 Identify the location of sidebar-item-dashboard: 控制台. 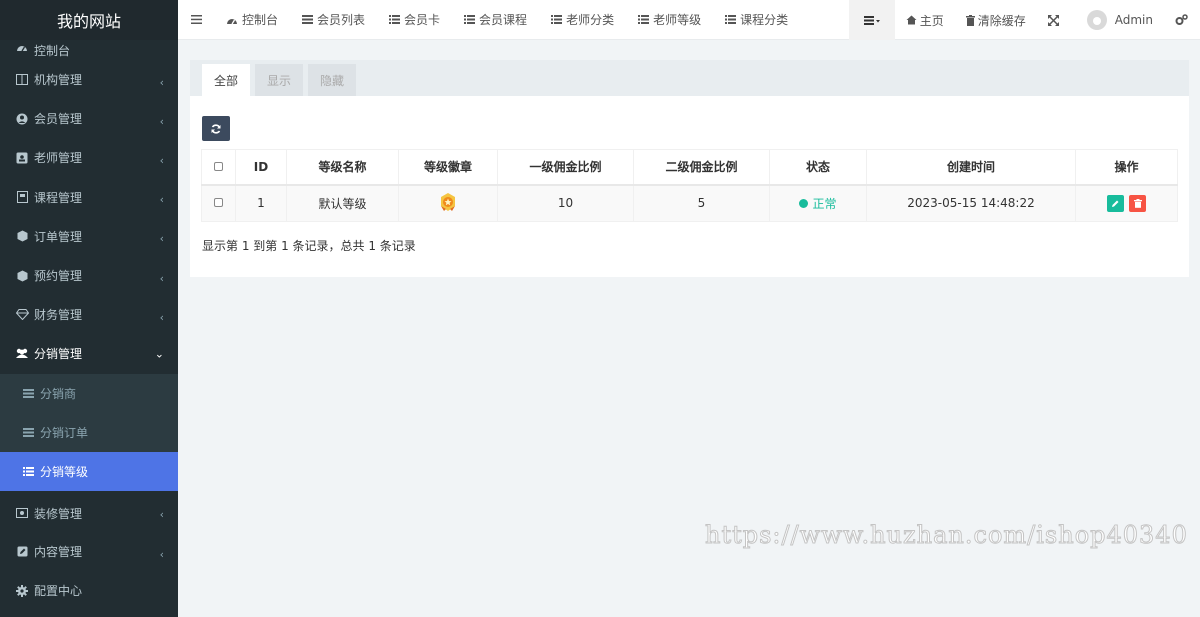
(89, 50).